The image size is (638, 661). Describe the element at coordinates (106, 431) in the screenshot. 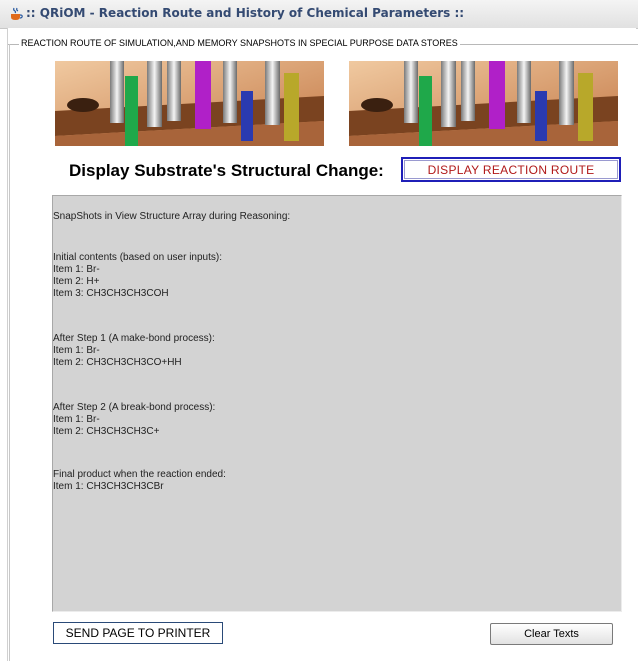

I see `snapshot-item: Item 2: CH3CH3CH3C+` at that location.